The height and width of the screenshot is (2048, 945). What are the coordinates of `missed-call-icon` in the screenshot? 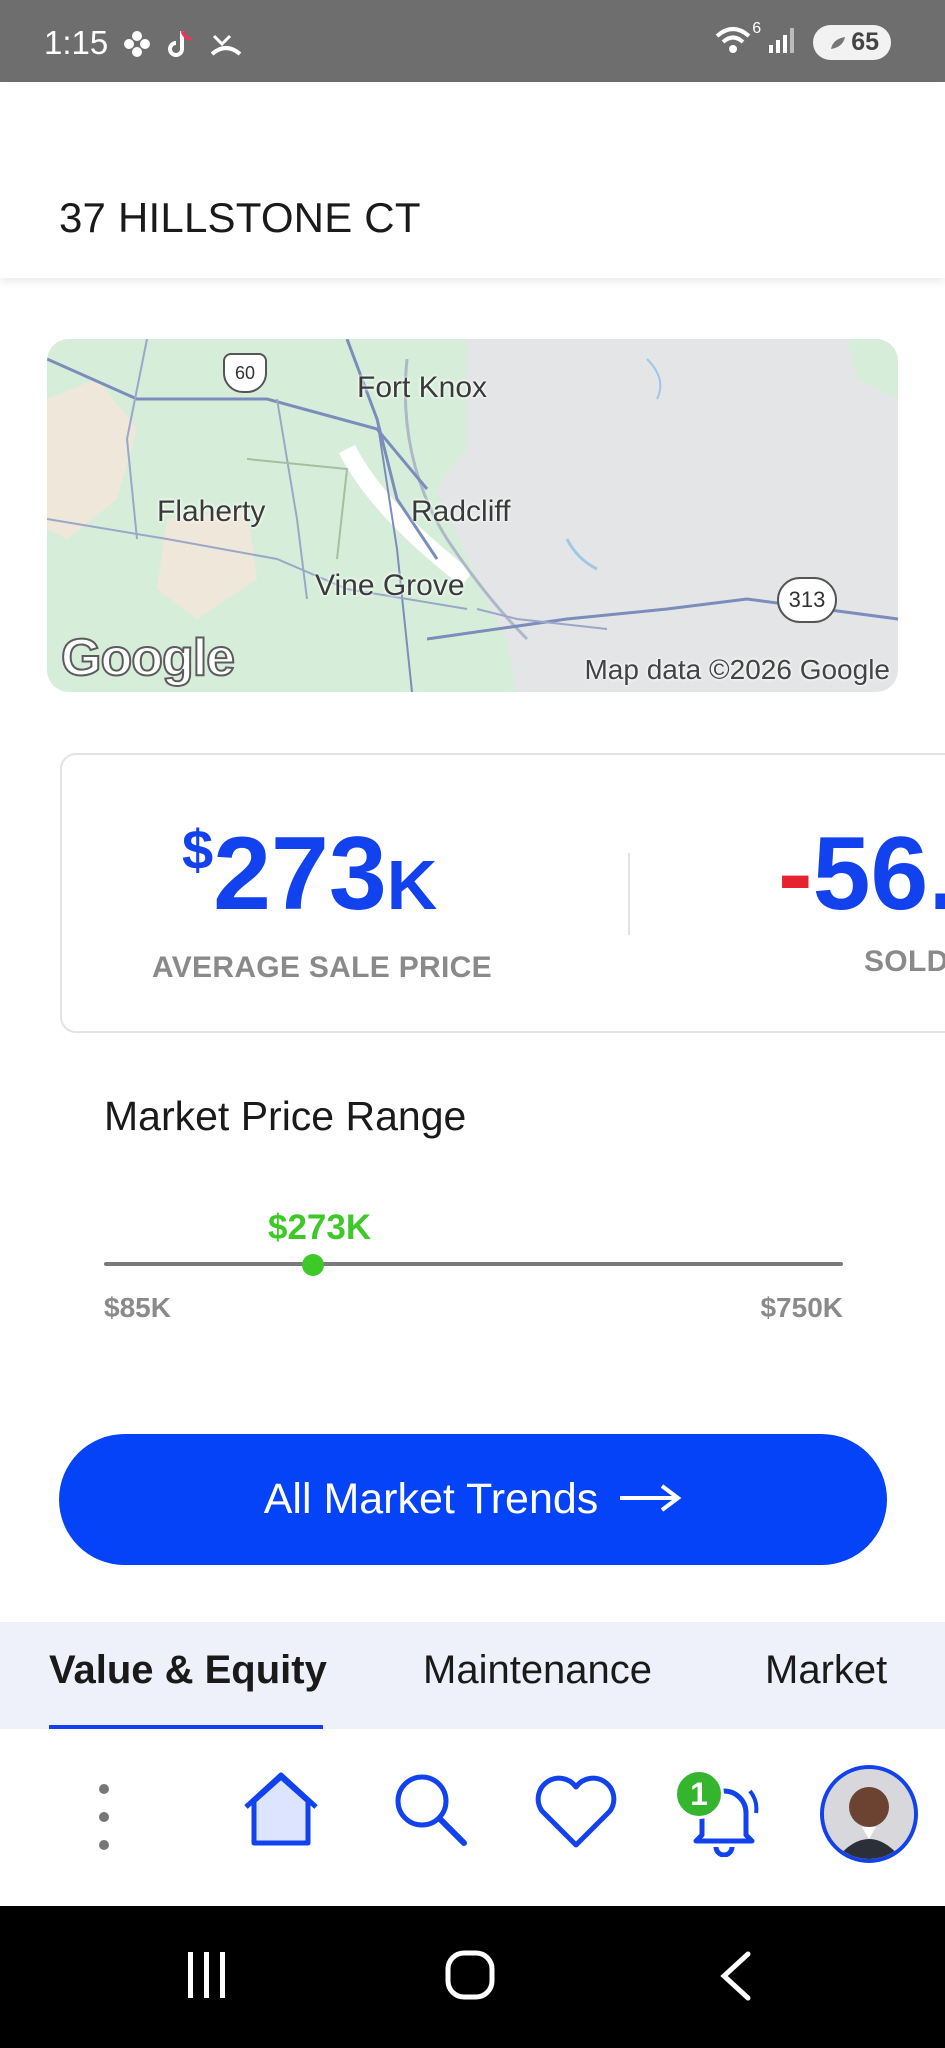 It's located at (226, 46).